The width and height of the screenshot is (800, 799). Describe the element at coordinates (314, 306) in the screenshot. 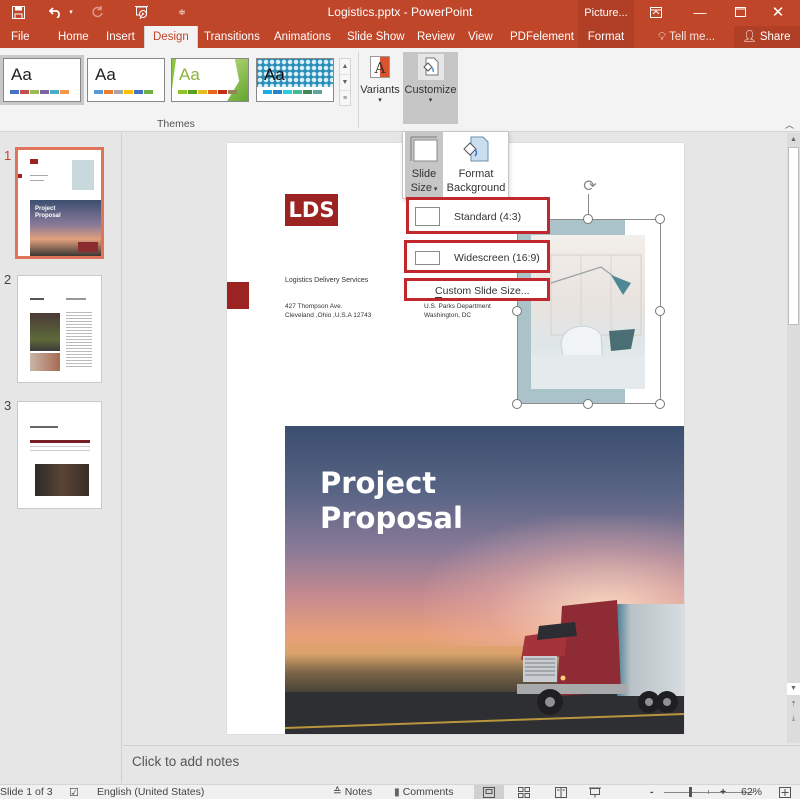

I see `address-line-1: 427 Thompson Ave.` at that location.